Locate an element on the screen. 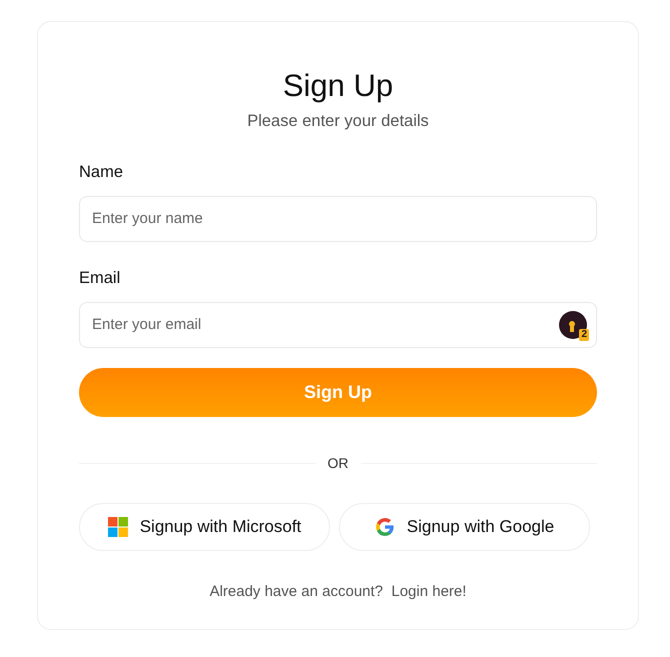 Image resolution: width=670 pixels, height=657 pixels. windows-logo-icon is located at coordinates (118, 526).